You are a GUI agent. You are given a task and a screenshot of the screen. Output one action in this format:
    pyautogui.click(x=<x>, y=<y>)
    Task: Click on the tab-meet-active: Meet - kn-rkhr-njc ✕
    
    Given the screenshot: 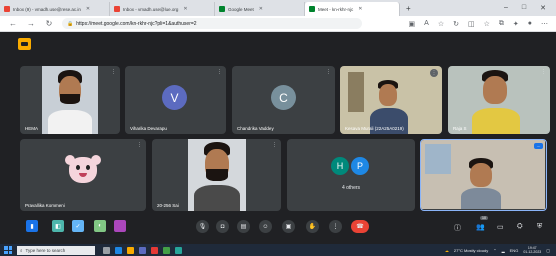 What is the action you would take?
    pyautogui.click(x=352, y=9)
    